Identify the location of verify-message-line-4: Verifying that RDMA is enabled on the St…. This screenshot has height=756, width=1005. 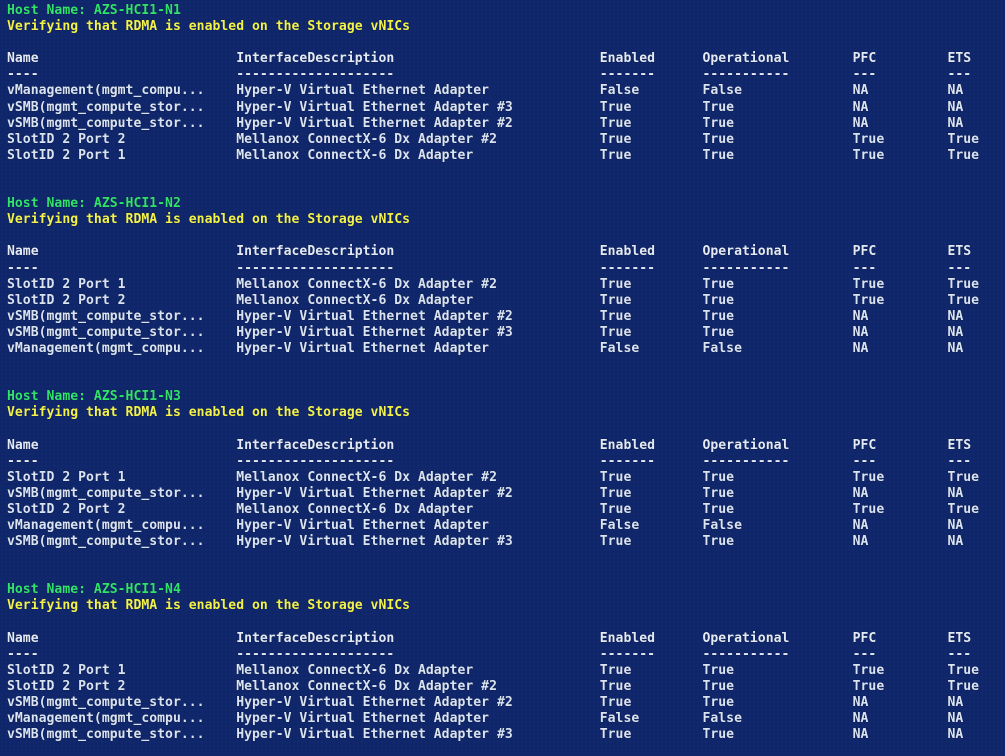
(209, 606).